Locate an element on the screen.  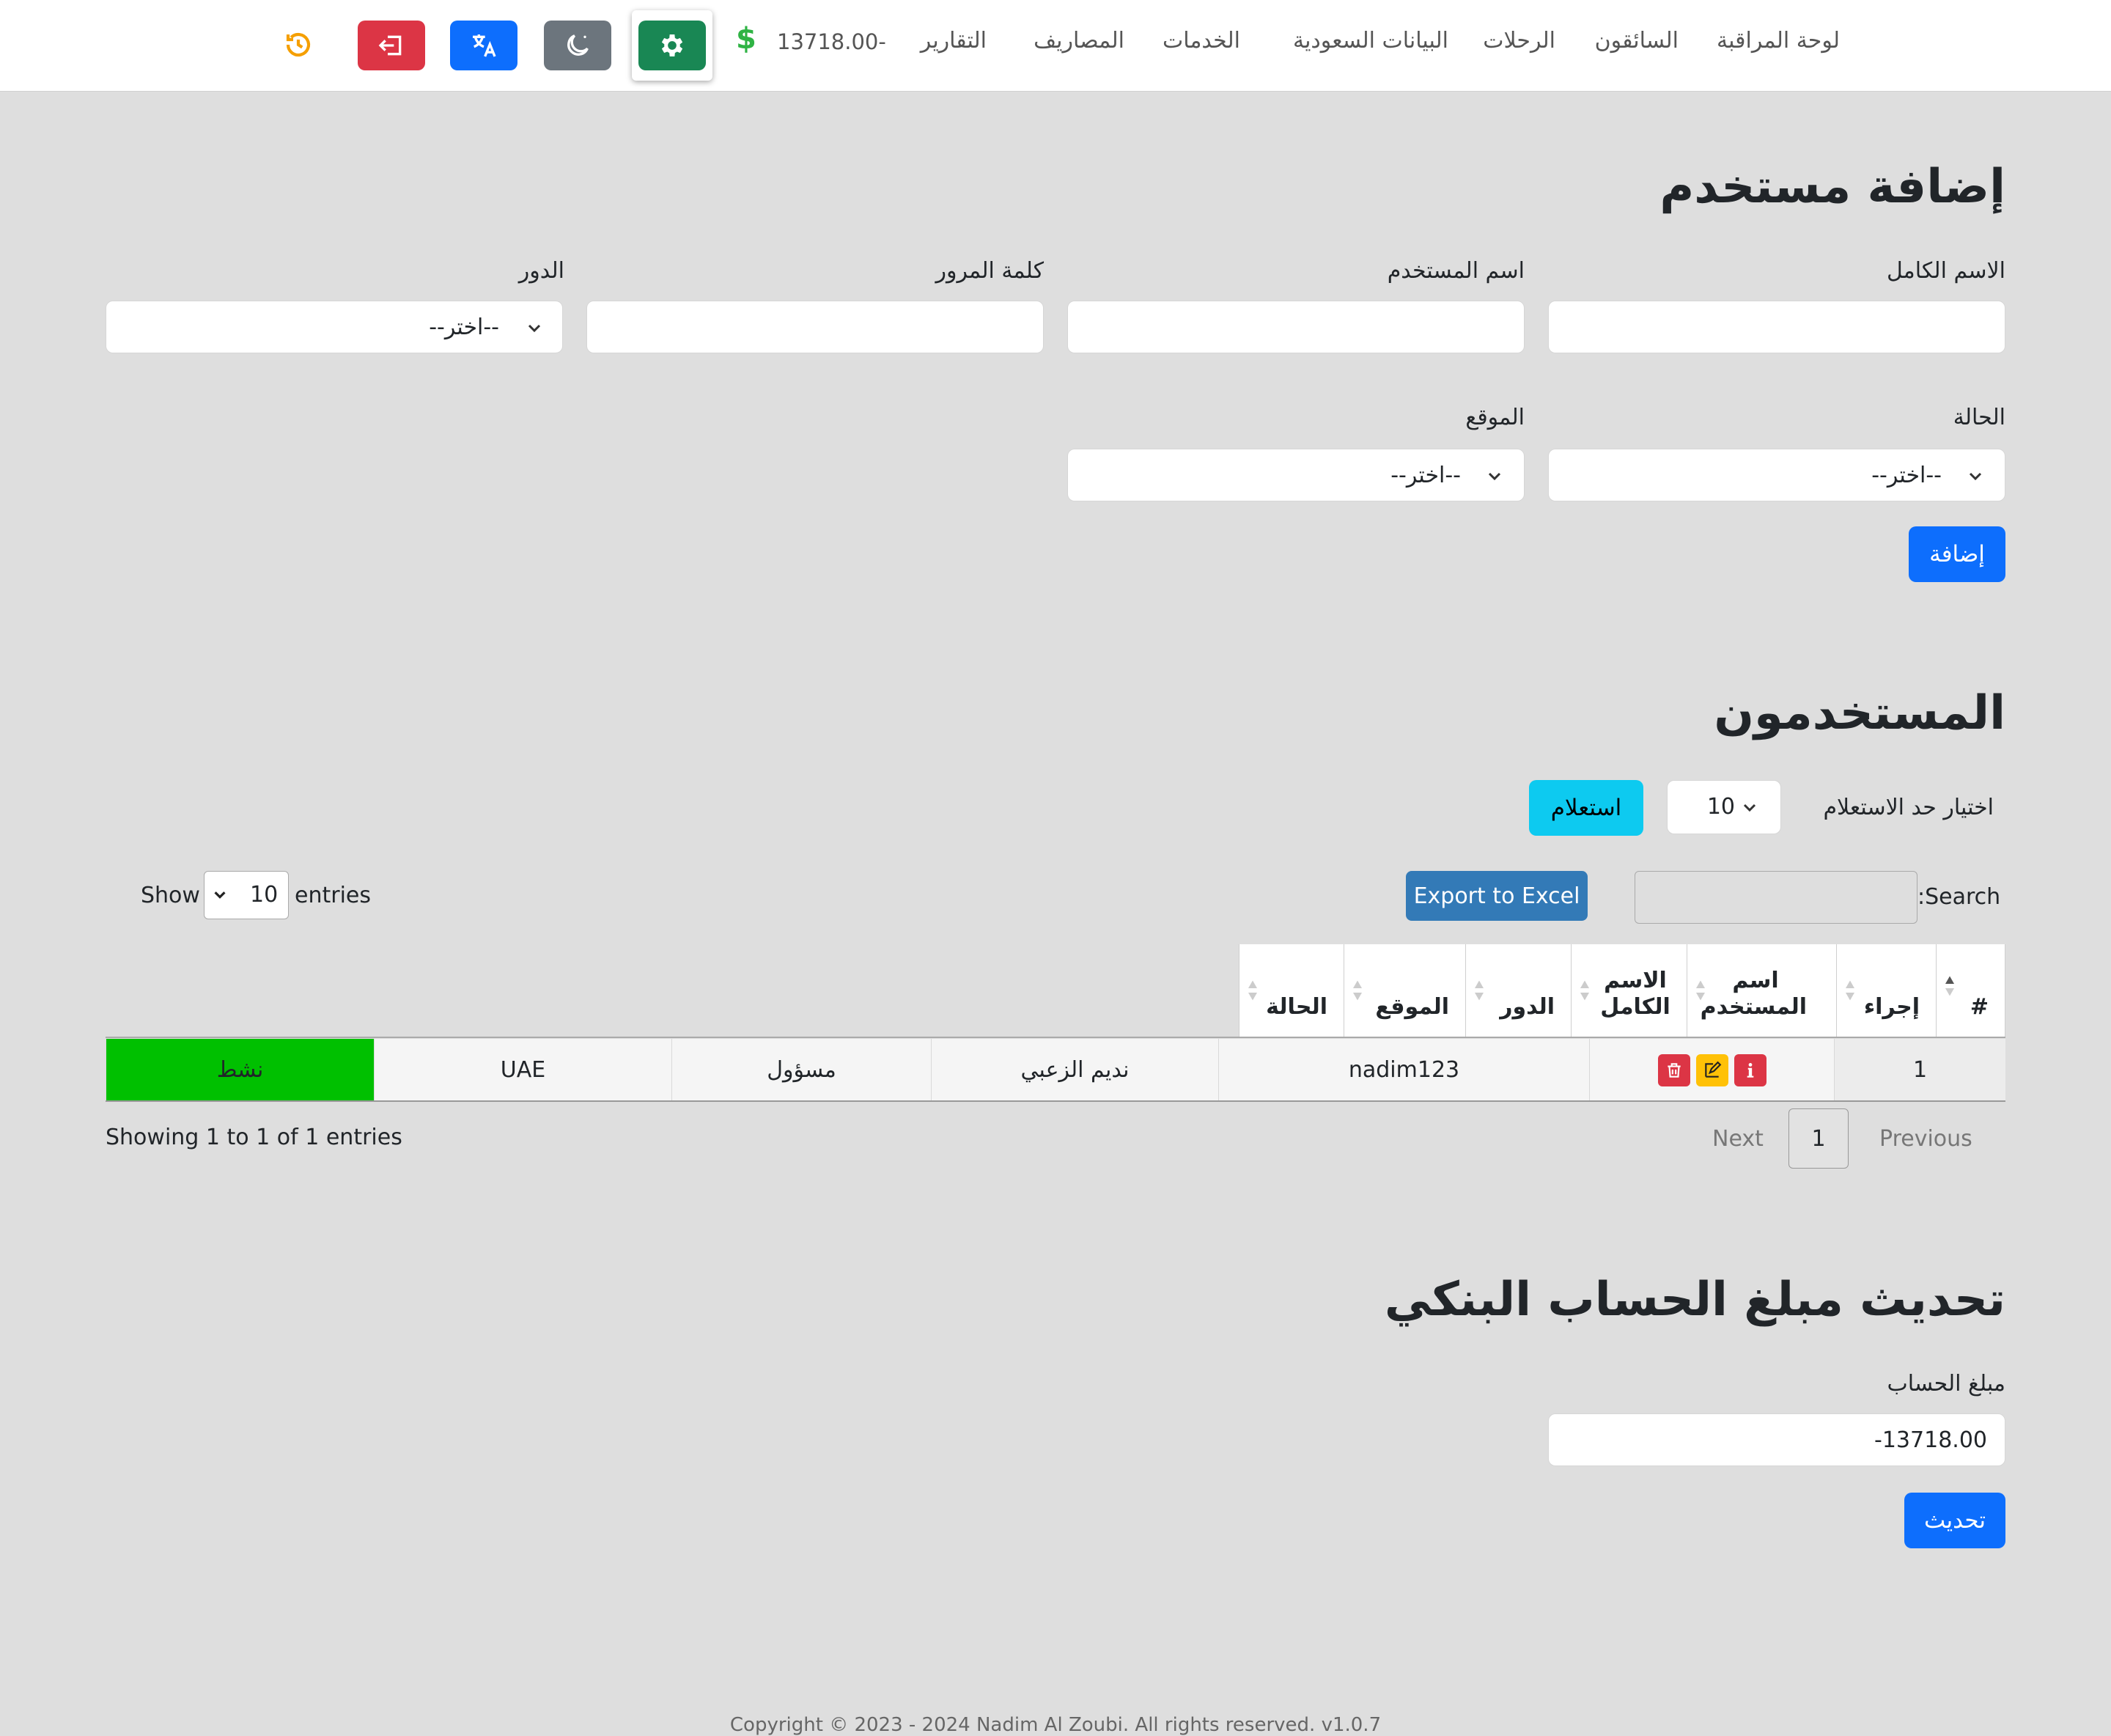
entries-select: 10 is located at coordinates (246, 895).